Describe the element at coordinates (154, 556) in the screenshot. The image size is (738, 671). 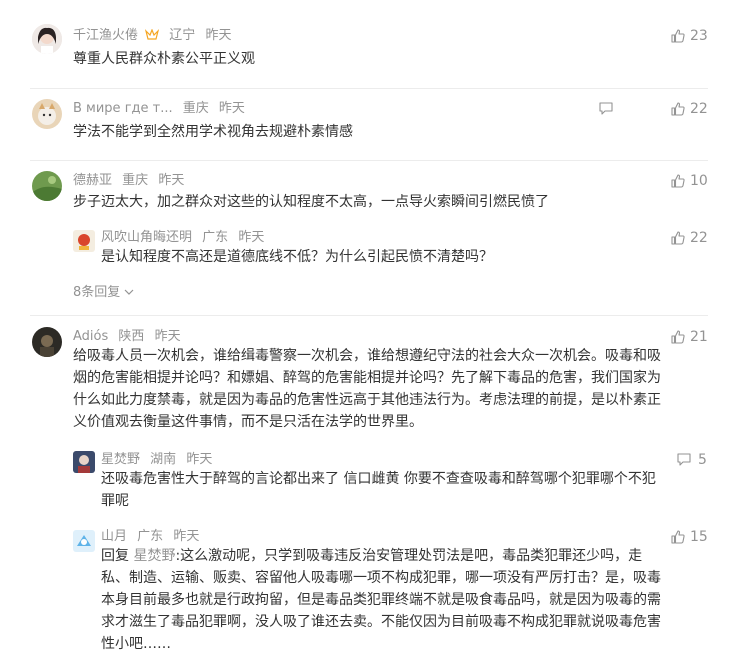
I see `mention-link: 星焚野` at that location.